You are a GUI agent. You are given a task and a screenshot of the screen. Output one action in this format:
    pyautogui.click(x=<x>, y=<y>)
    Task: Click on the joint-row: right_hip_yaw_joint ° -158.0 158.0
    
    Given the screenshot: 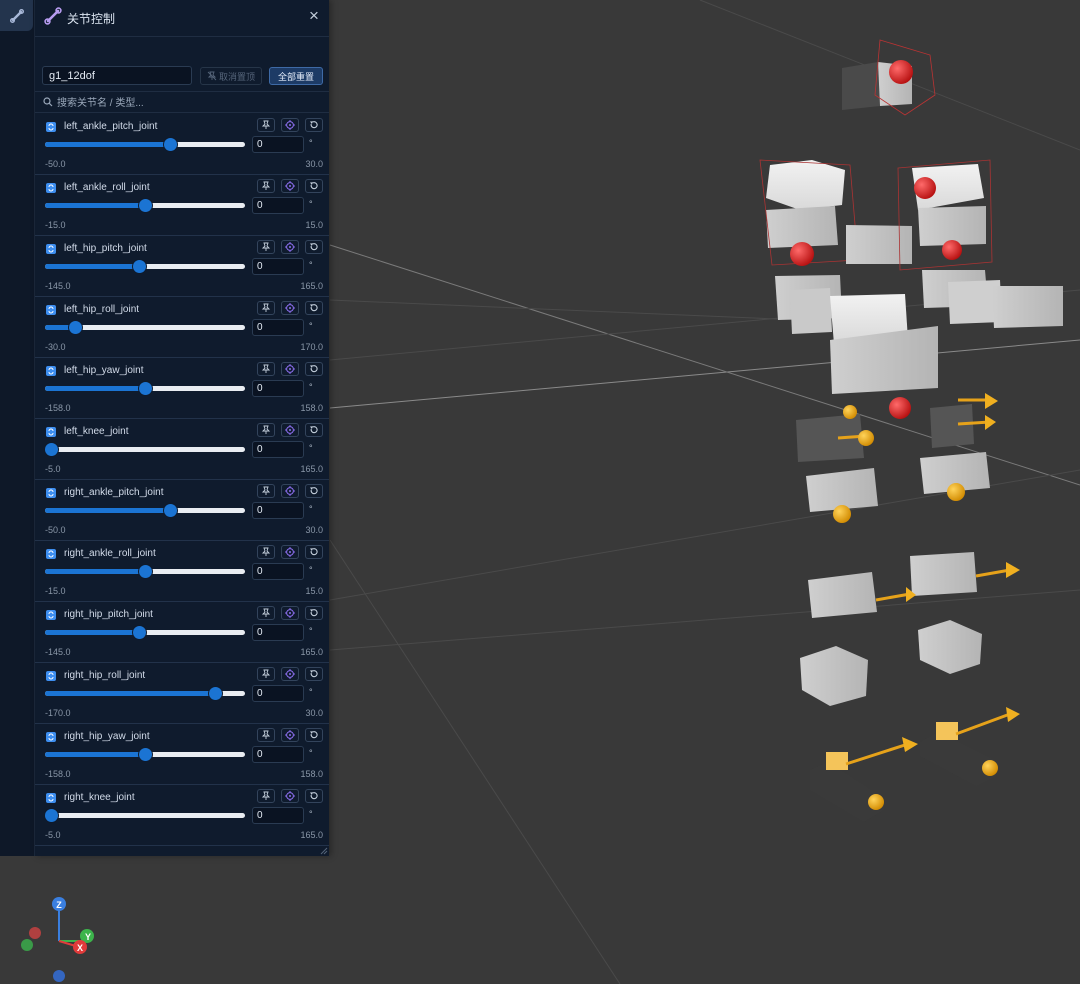 What is the action you would take?
    pyautogui.click(x=182, y=754)
    